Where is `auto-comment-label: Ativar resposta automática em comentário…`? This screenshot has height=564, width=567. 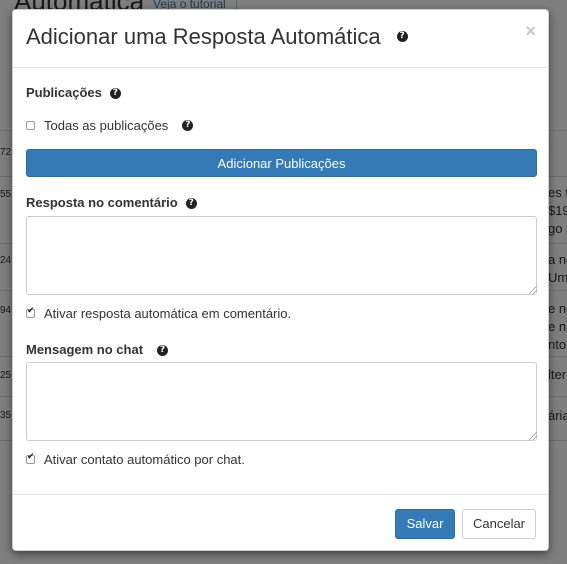
auto-comment-label: Ativar resposta automática em comentário… is located at coordinates (168, 313).